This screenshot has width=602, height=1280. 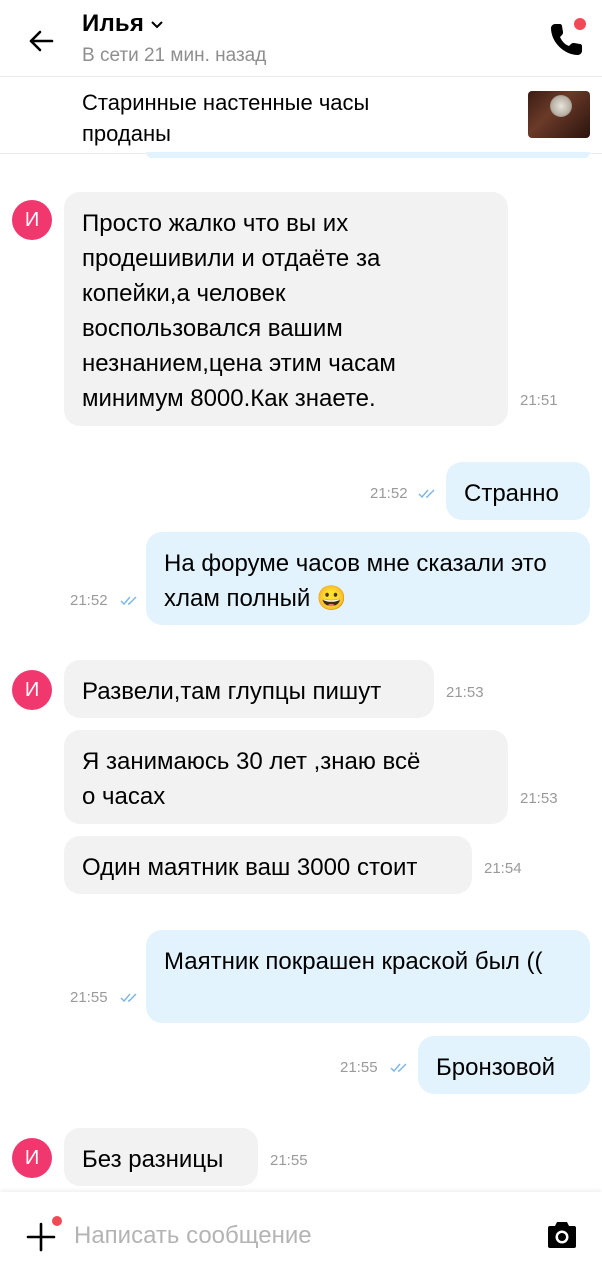 I want to click on item-thumbnail, so click(x=559, y=114).